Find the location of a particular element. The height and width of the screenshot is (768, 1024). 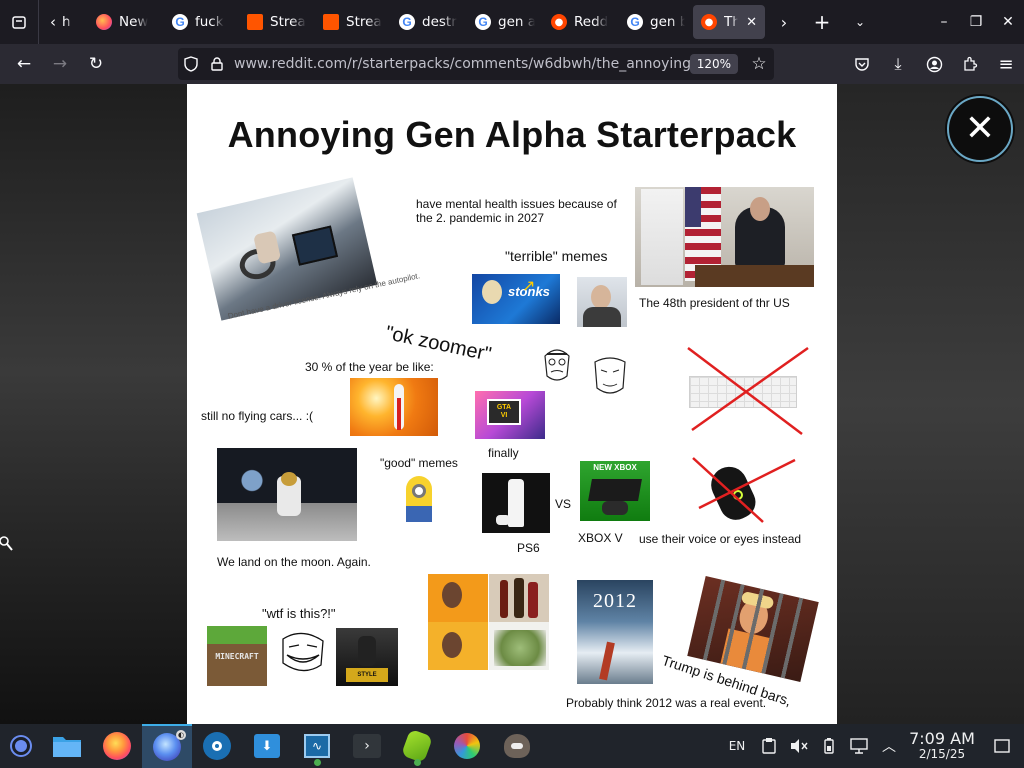

caption-terrible-memes: "terrible" memes is located at coordinates (556, 256).